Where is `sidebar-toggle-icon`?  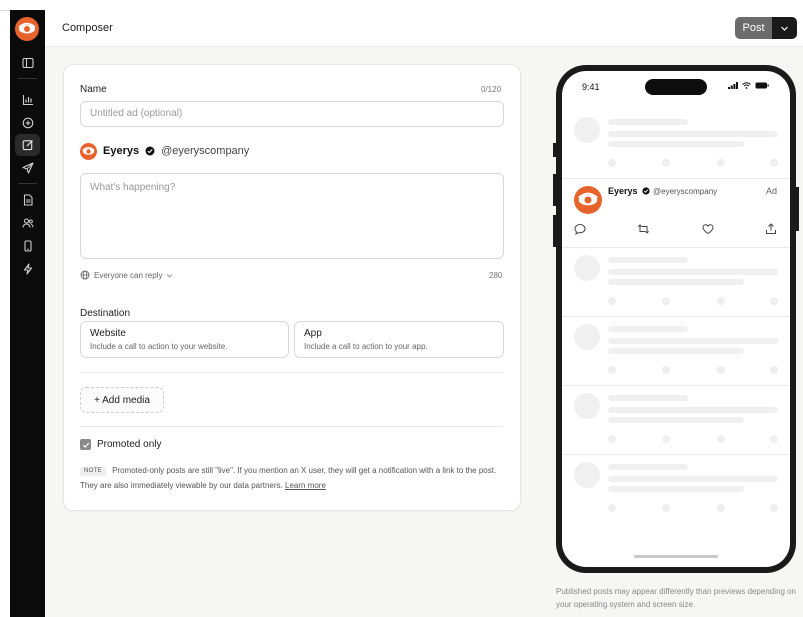
sidebar-toggle-icon is located at coordinates (27, 62).